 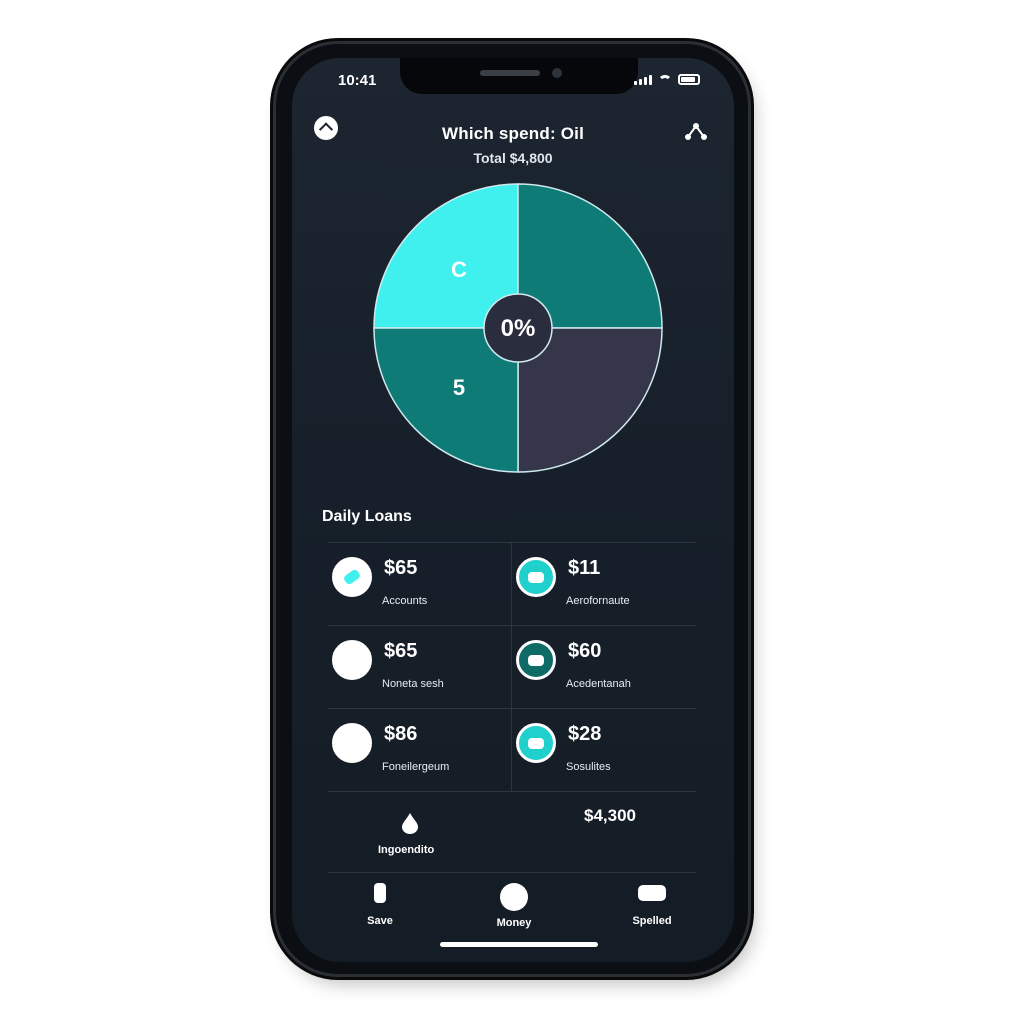 I want to click on loan-item: $60 Acedentanah, so click(x=604, y=667).